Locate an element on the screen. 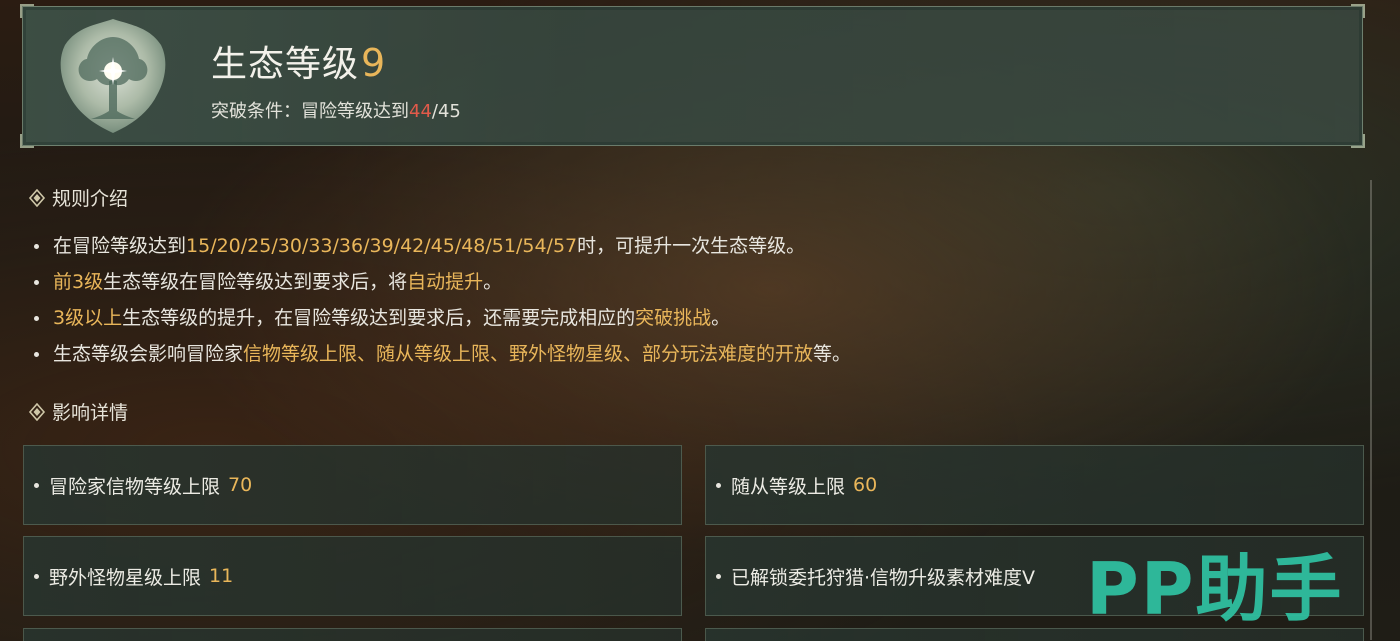 The image size is (1400, 641). effect-label: 野外怪物星级上限 is located at coordinates (125, 577).